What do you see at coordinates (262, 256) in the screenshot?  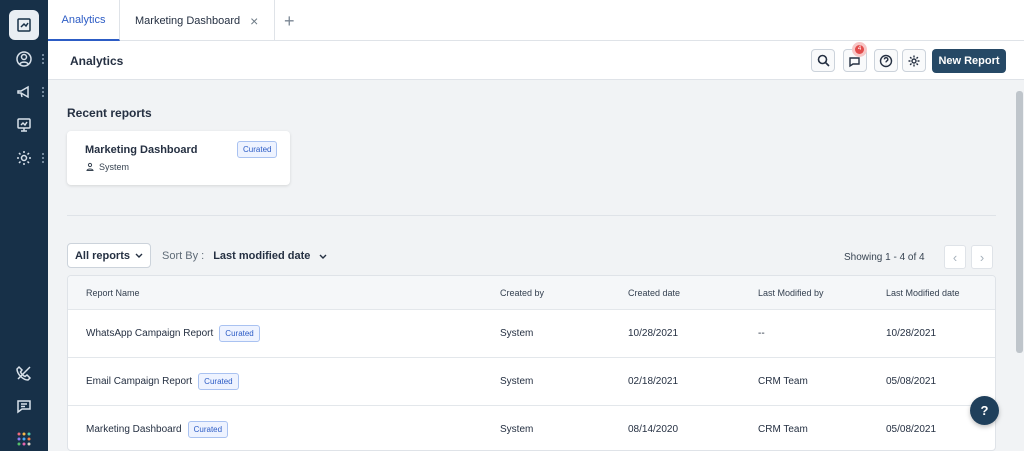 I see `sort-value: Last modified date` at bounding box center [262, 256].